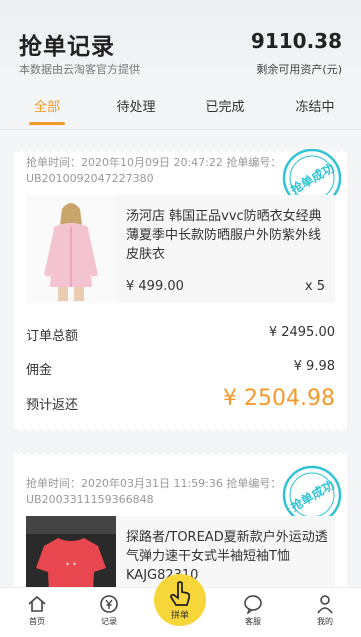  I want to click on tab-all: 全部, so click(47, 105).